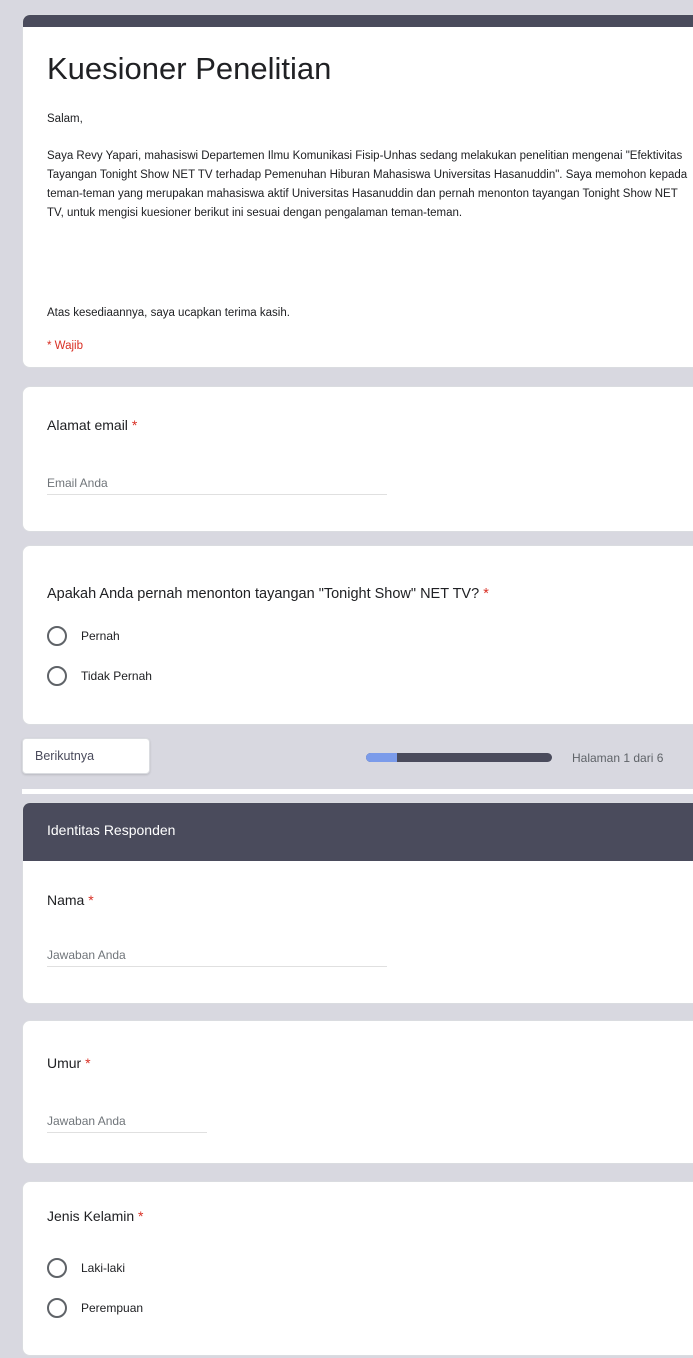 The image size is (693, 1358). What do you see at coordinates (127, 1121) in the screenshot?
I see `age-input` at bounding box center [127, 1121].